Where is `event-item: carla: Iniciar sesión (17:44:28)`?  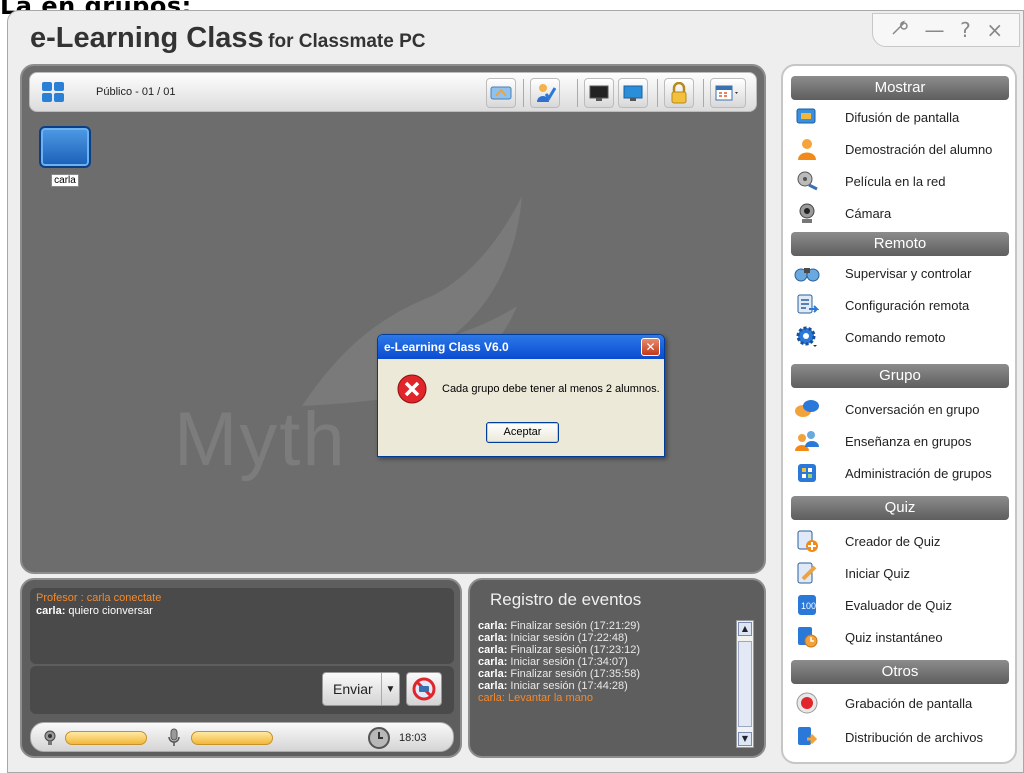 event-item: carla: Iniciar sesión (17:44:28) is located at coordinates (553, 686).